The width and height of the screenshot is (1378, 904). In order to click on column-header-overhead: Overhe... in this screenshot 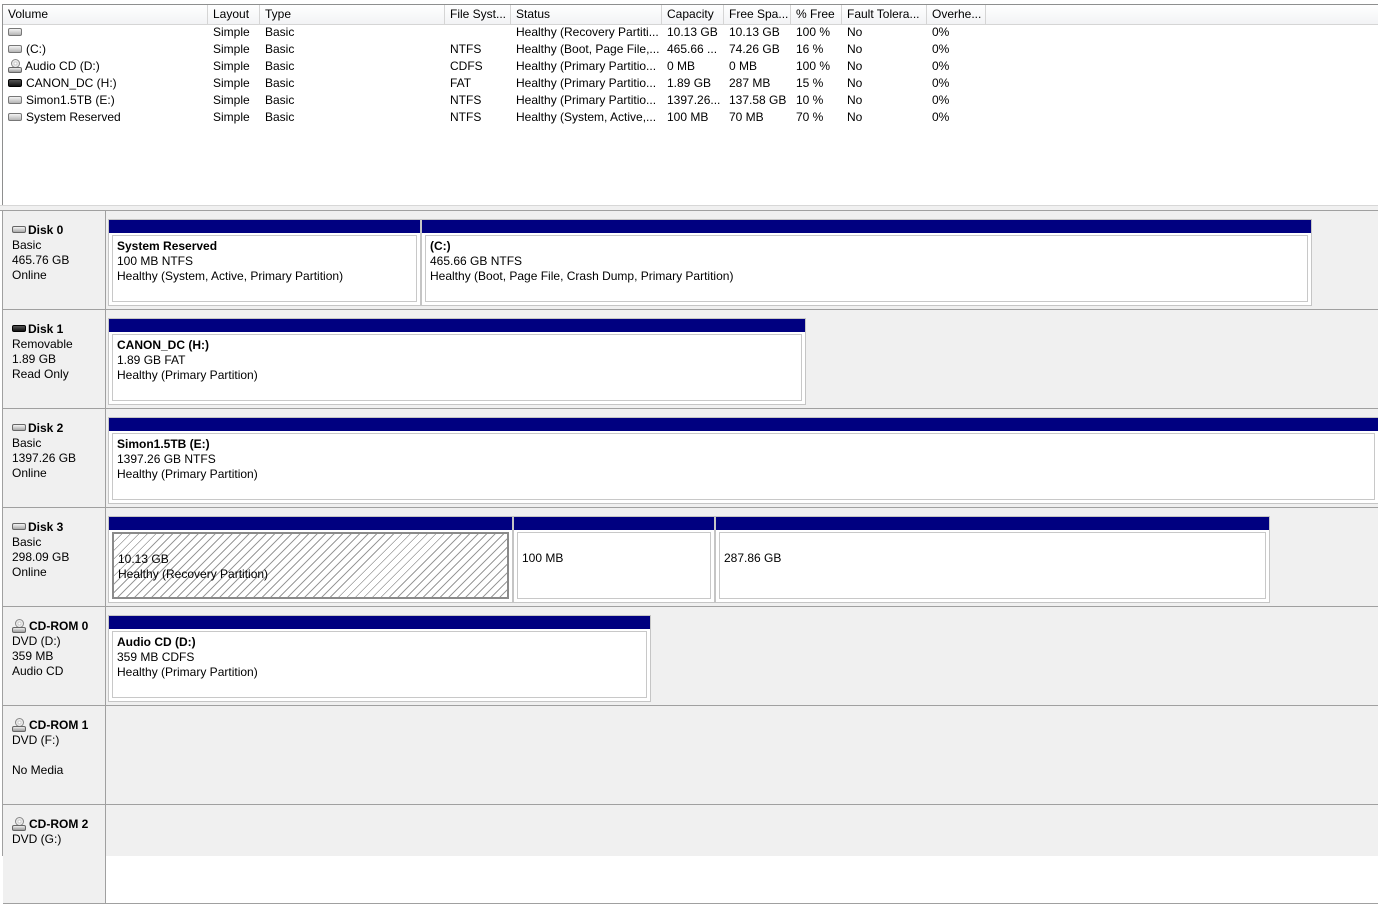, I will do `click(956, 14)`.